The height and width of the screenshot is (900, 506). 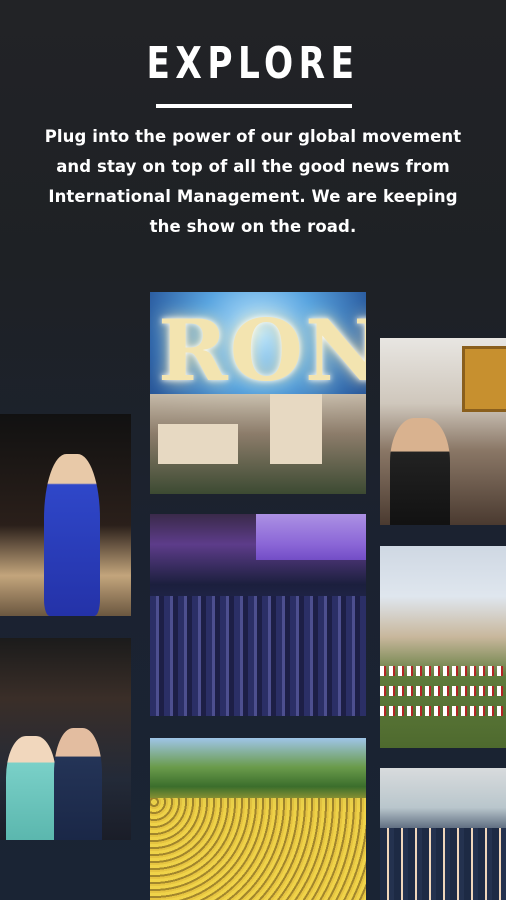 I want to click on gala-woman-blue-dress-photo, so click(x=65, y=515).